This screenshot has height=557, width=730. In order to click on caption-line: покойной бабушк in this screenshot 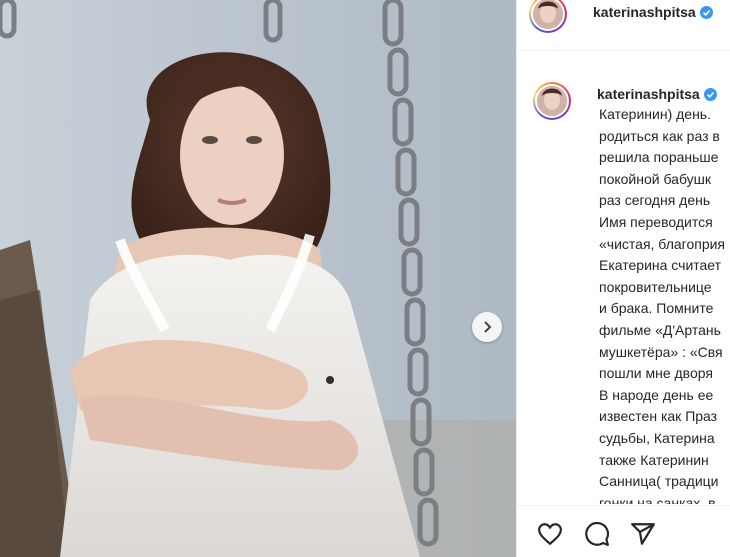, I will do `click(655, 178)`.